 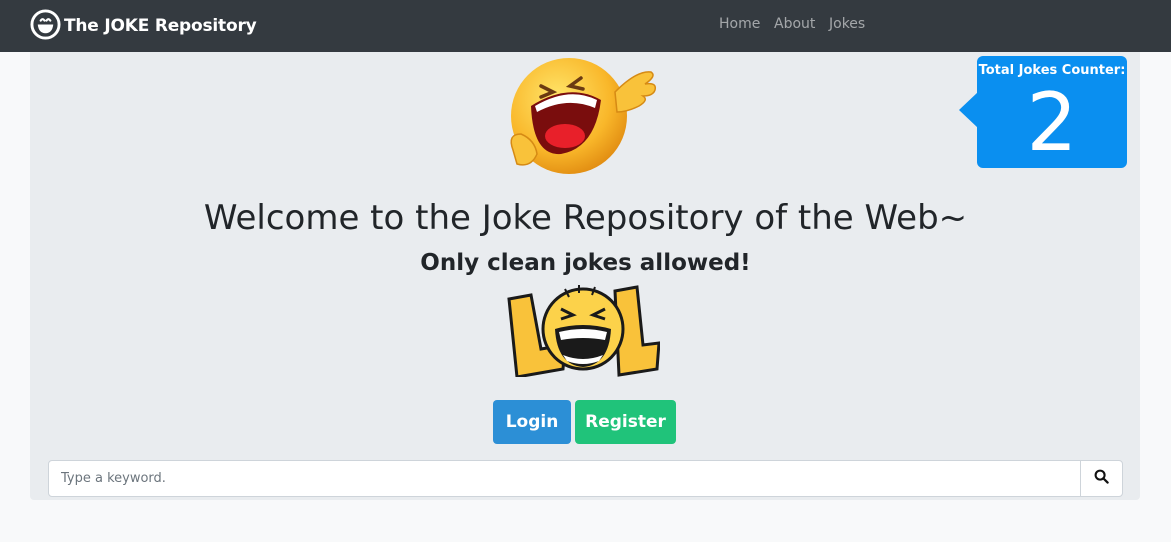 I want to click on register-button: Register, so click(x=625, y=422).